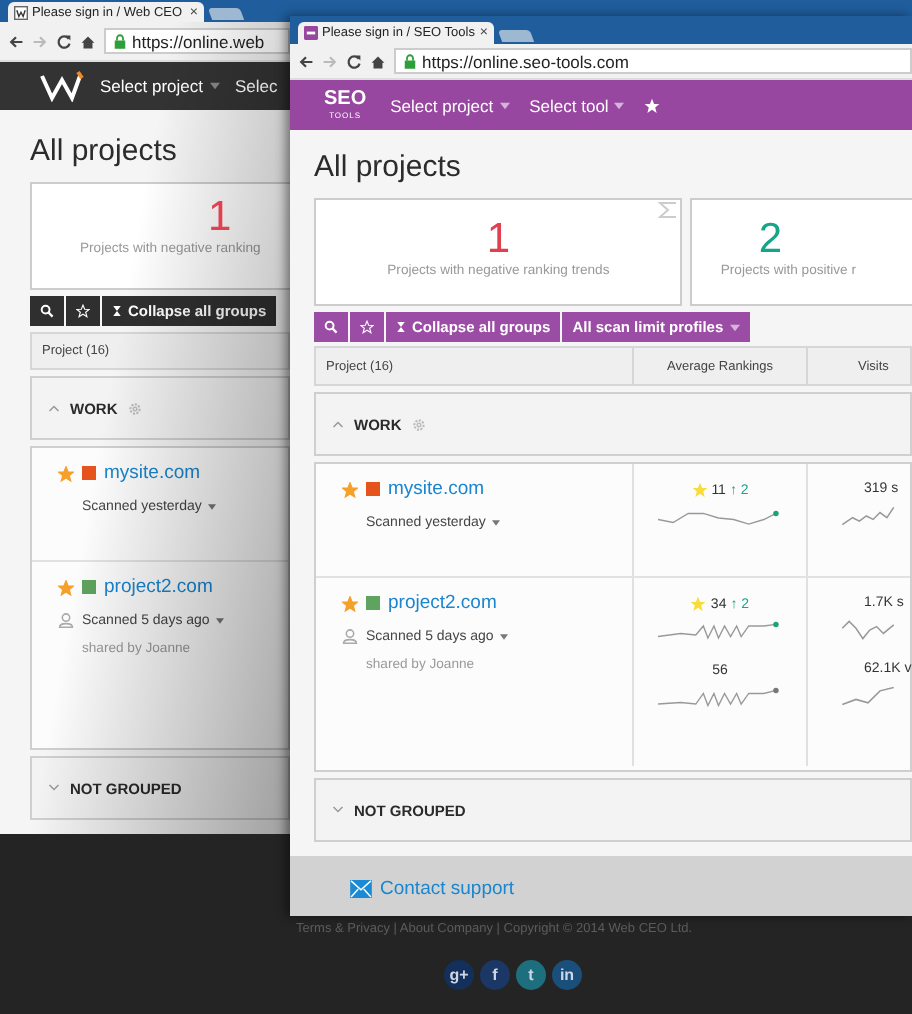  I want to click on envelope-icon, so click(361, 889).